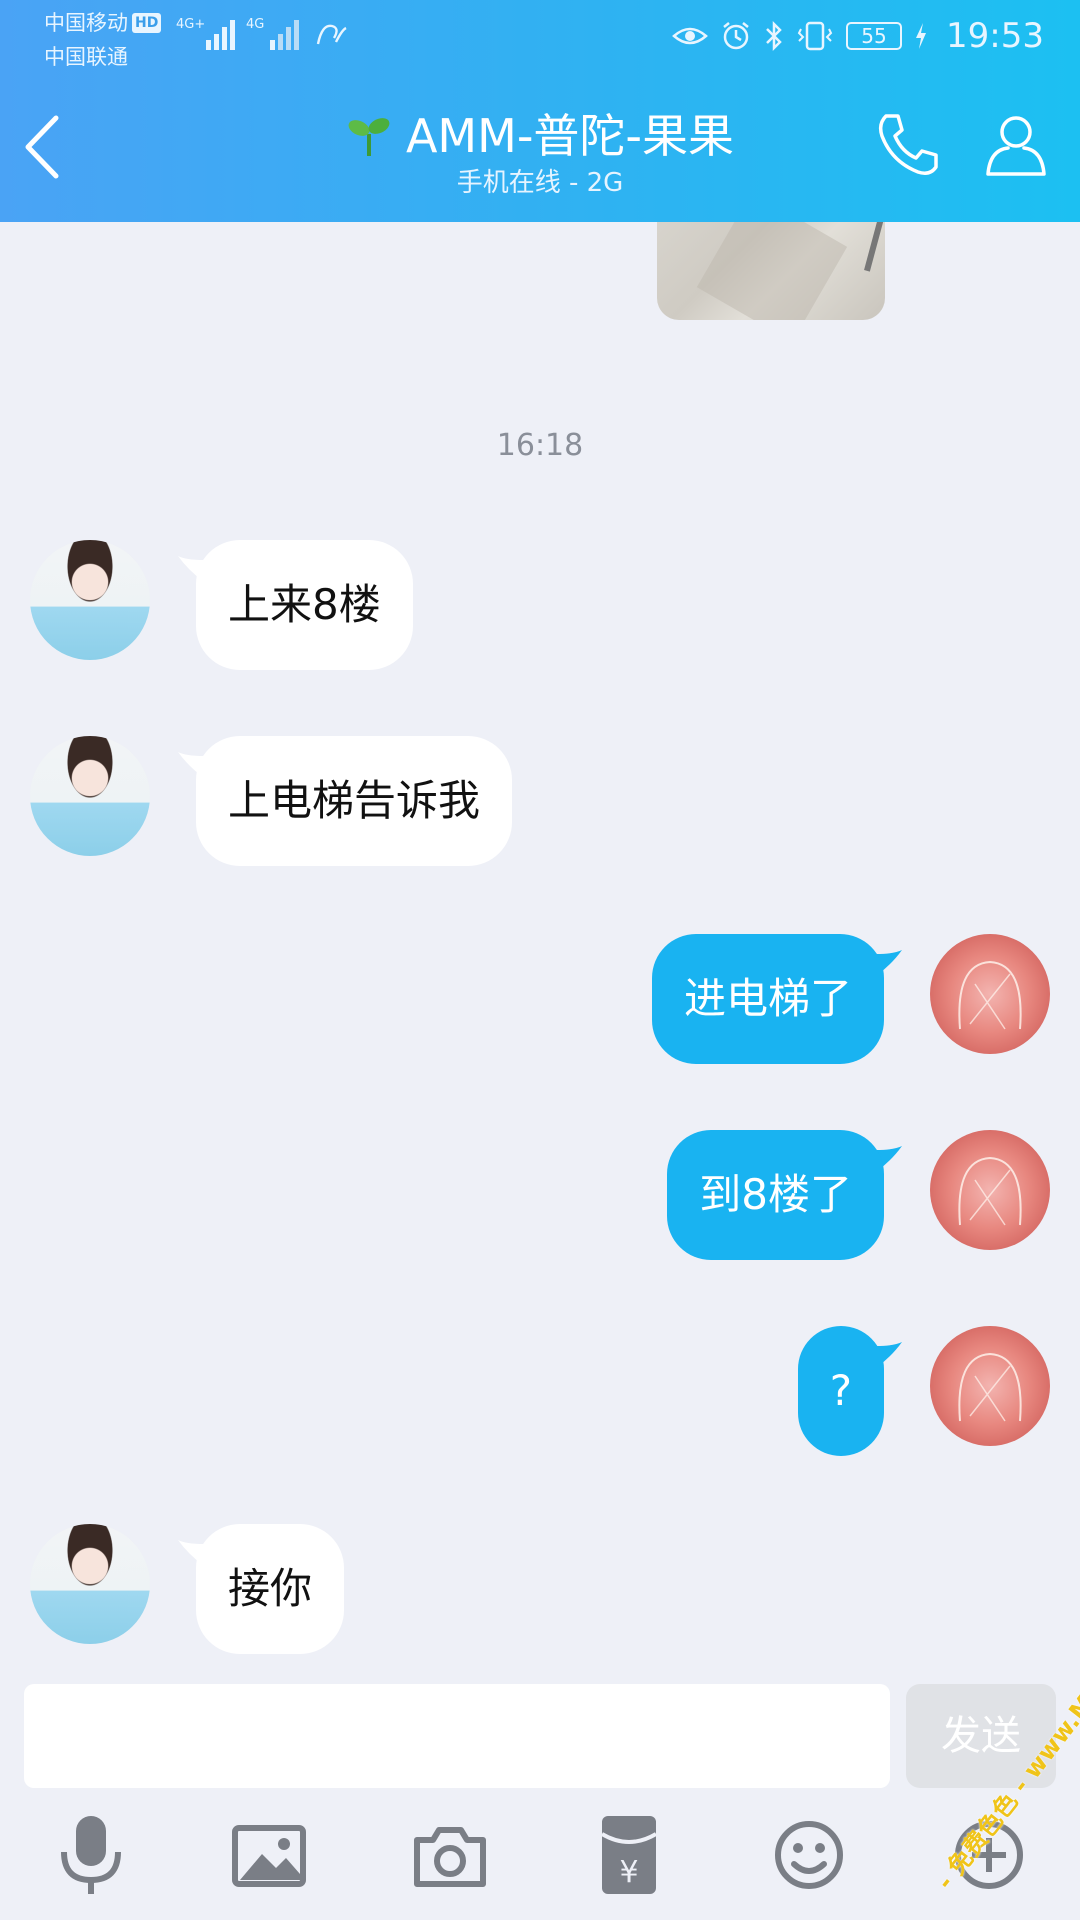  Describe the element at coordinates (86, 57) in the screenshot. I see `carrier-2: 中国联通` at that location.